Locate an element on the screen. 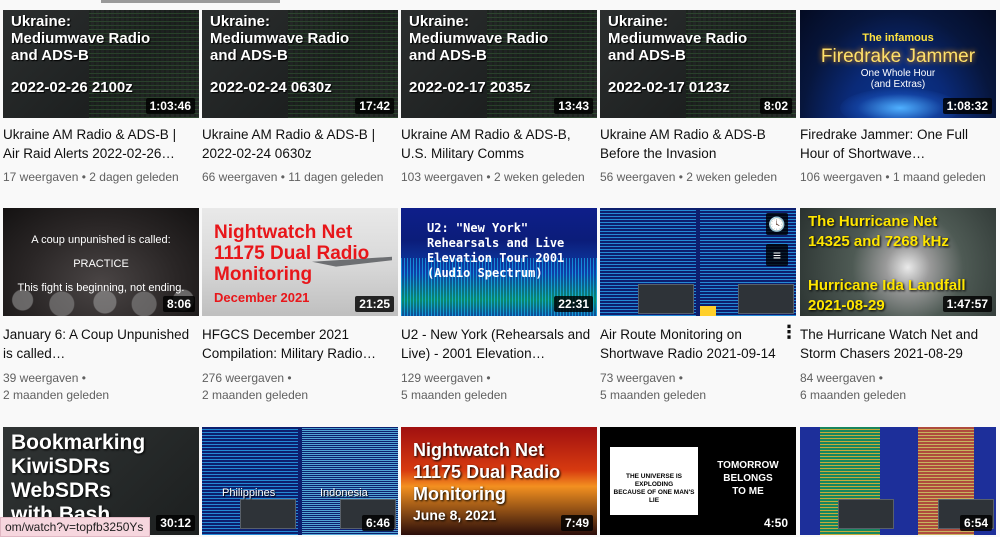 This screenshot has height=537, width=1000. video-metadata: 103 weergaven • 2 weken geleden is located at coordinates (493, 177).